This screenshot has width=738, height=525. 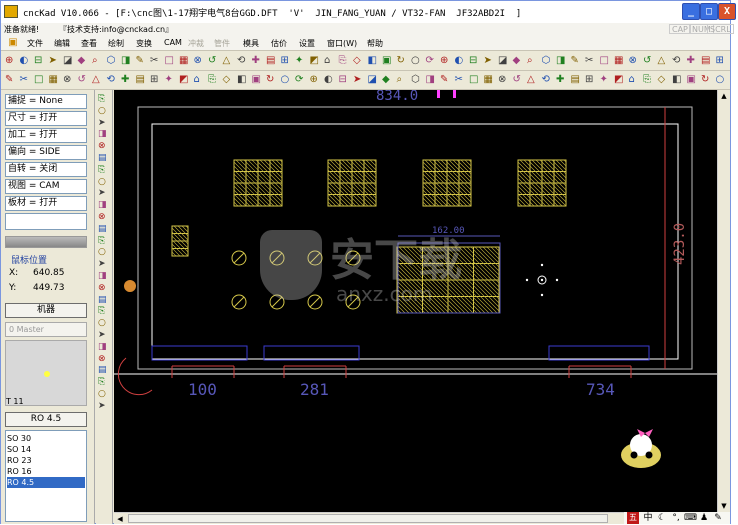 What do you see at coordinates (722, 61) in the screenshot?
I see `standard-tool-icon: ⊞` at bounding box center [722, 61].